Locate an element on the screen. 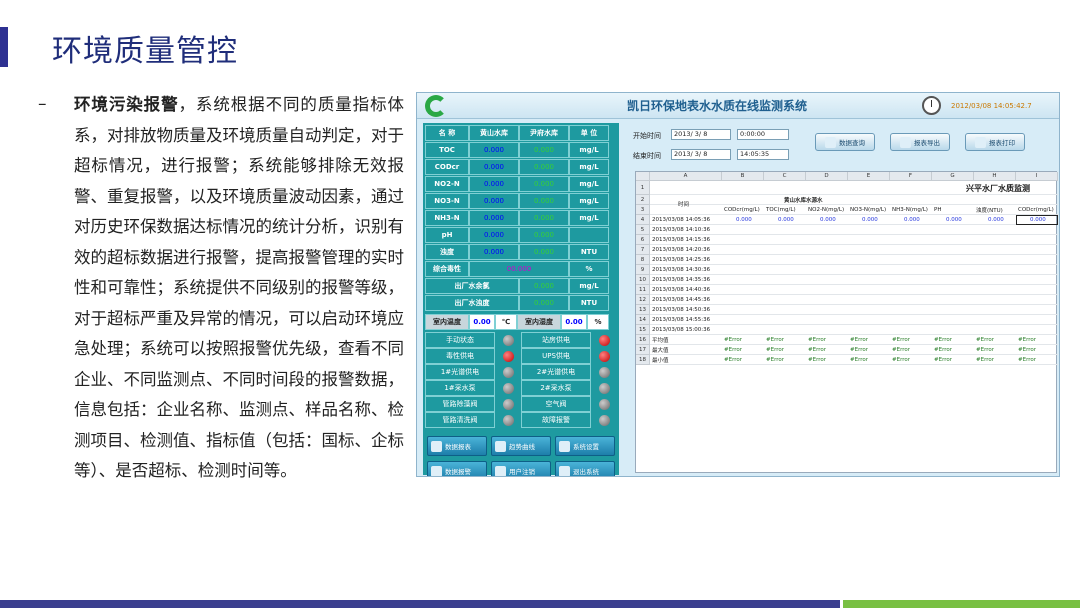  column-title: PH is located at coordinates (938, 210).